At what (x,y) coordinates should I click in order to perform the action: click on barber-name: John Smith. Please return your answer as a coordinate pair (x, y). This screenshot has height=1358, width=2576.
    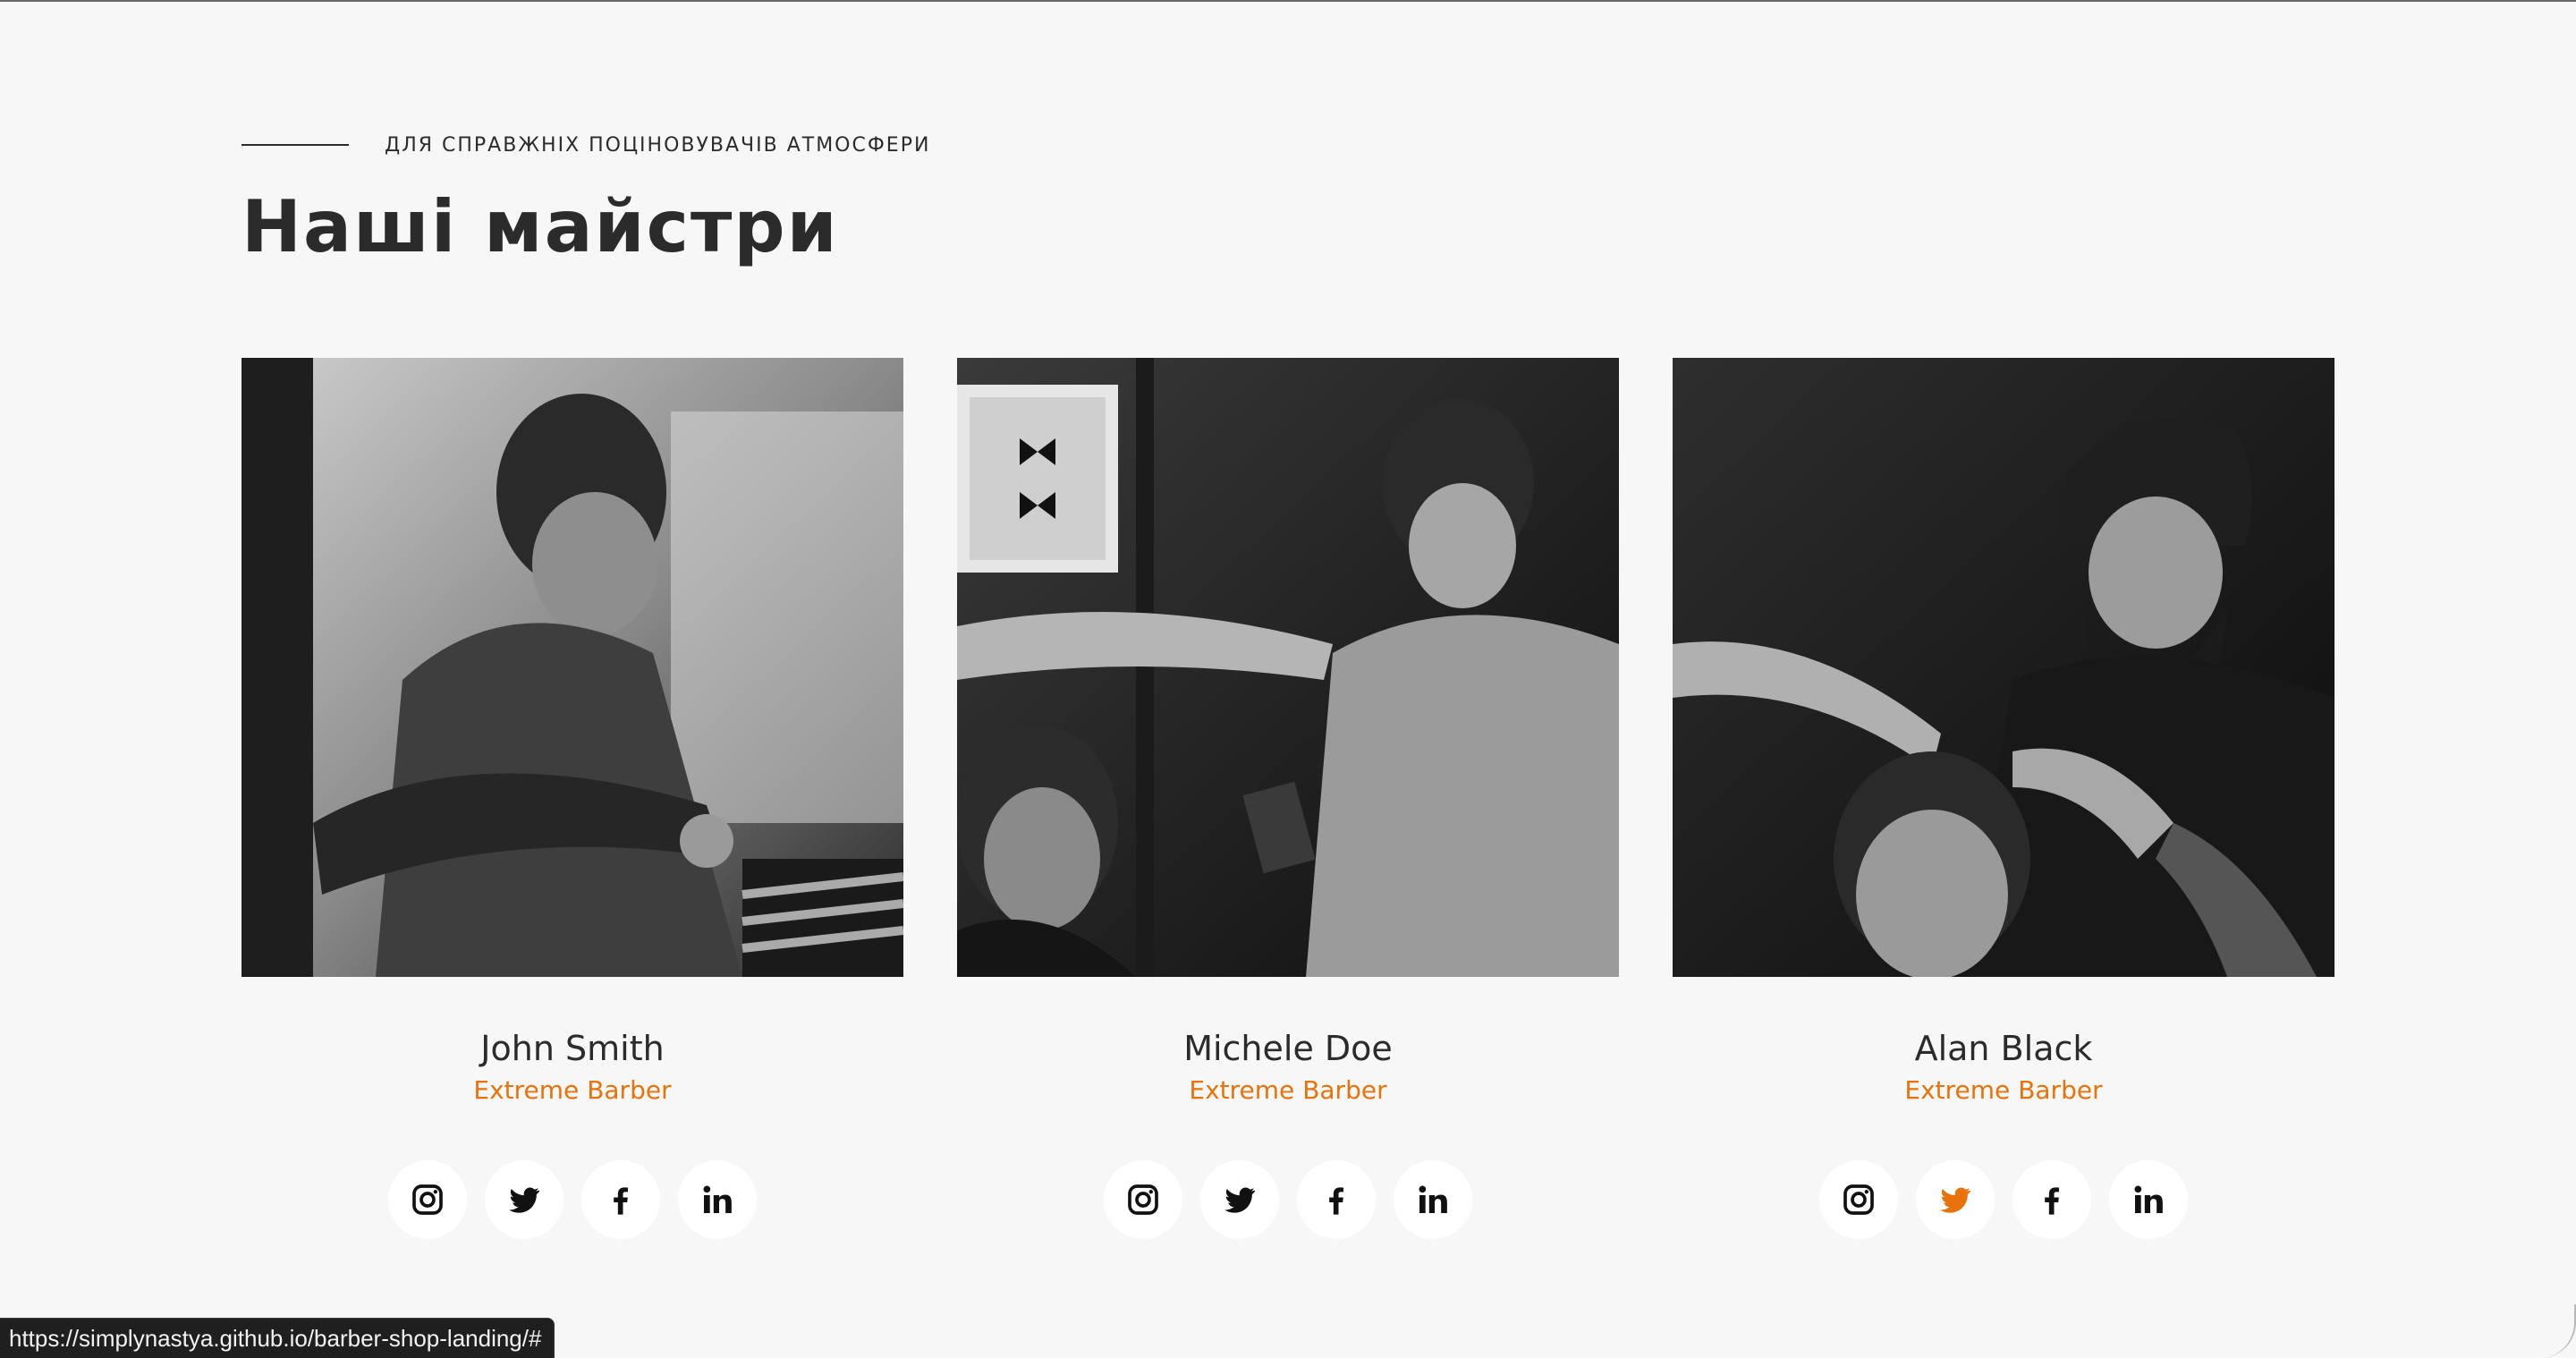
    Looking at the image, I should click on (572, 1048).